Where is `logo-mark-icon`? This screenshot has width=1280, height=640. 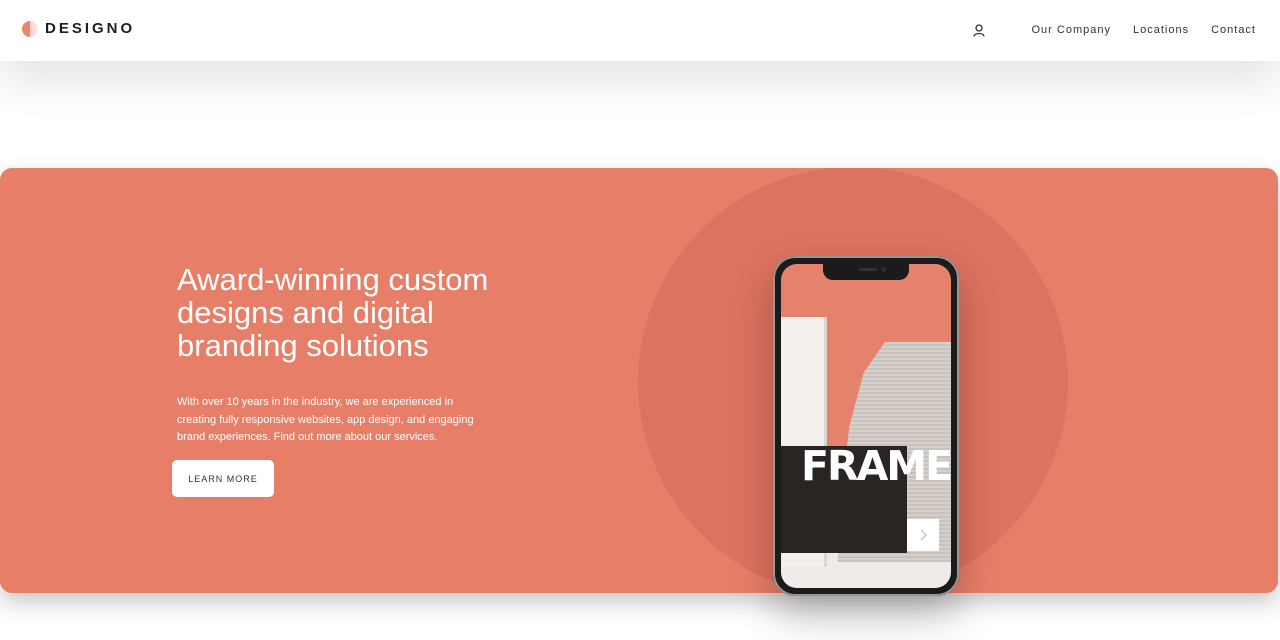 logo-mark-icon is located at coordinates (30, 28).